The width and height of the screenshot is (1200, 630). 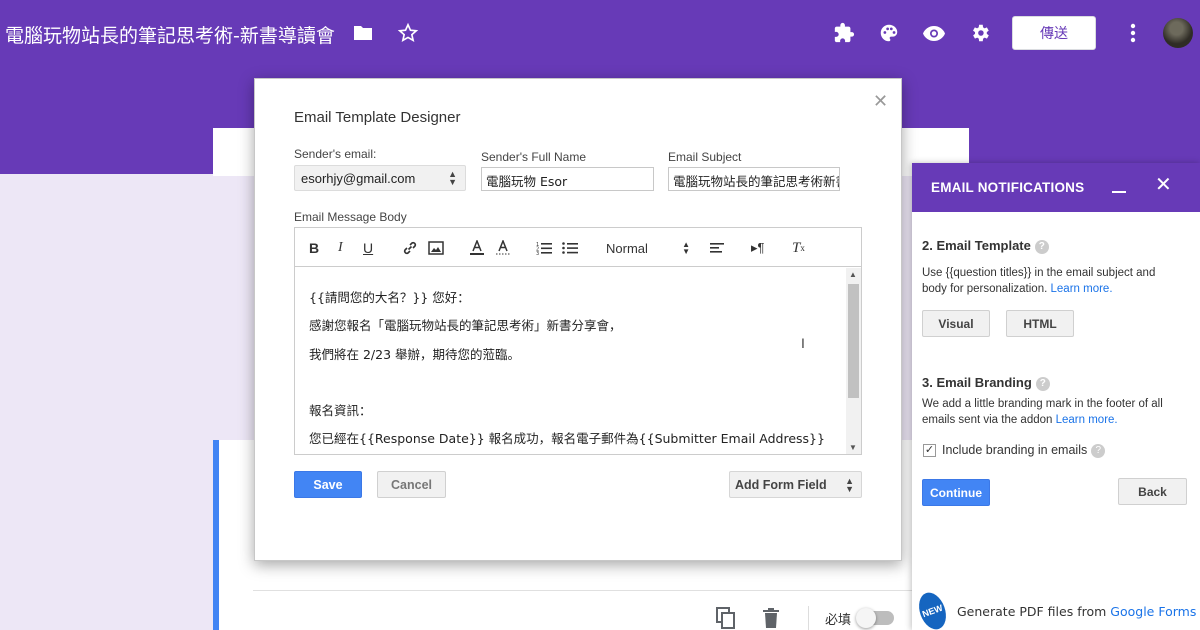 What do you see at coordinates (803, 343) in the screenshot?
I see `text-cursor-icon: I` at bounding box center [803, 343].